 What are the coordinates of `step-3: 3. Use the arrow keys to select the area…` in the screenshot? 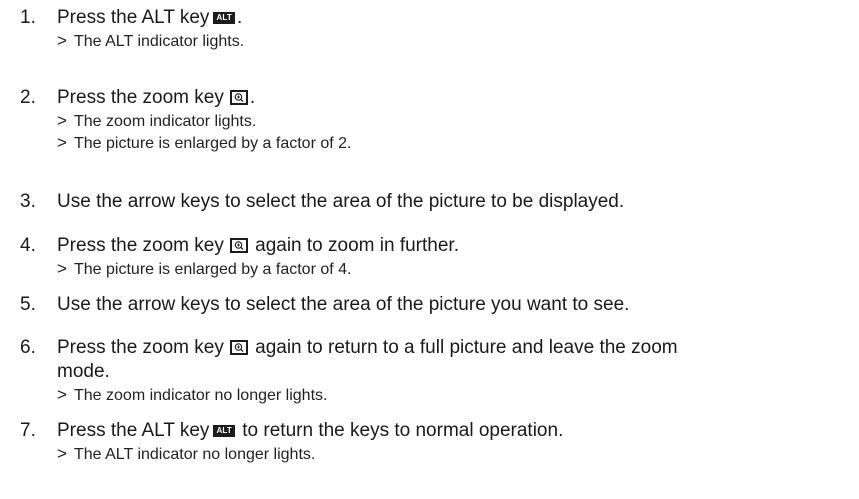 It's located at (429, 202).